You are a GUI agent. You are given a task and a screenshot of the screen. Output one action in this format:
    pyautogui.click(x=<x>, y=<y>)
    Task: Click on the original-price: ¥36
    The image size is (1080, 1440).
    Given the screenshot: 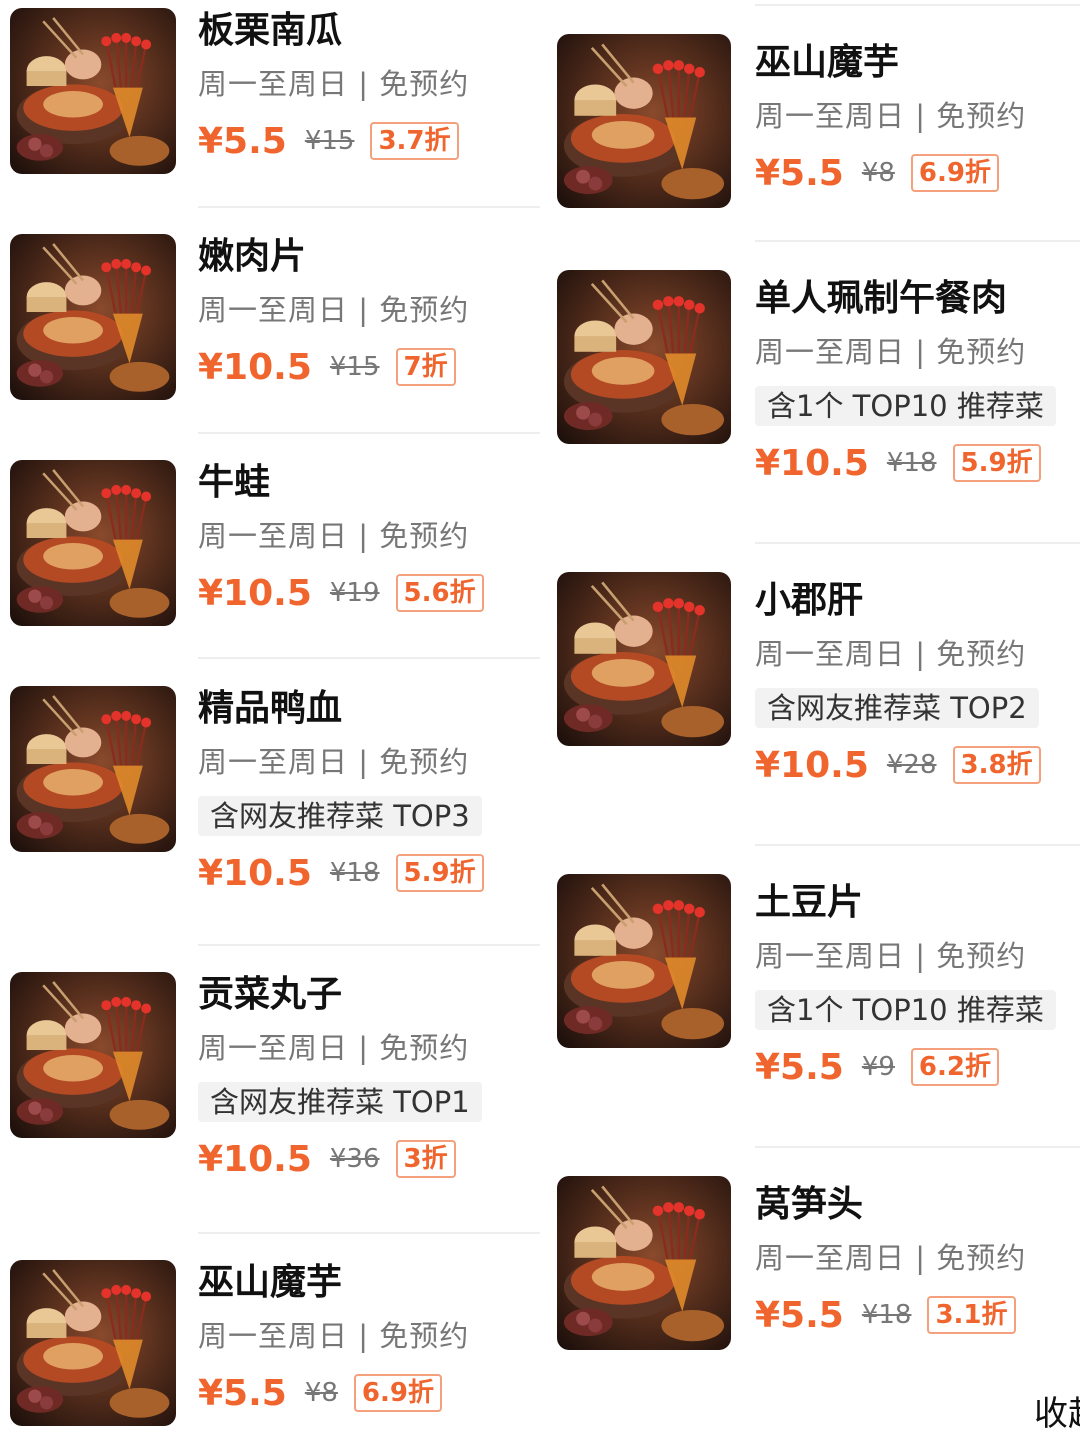 What is the action you would take?
    pyautogui.click(x=354, y=1159)
    